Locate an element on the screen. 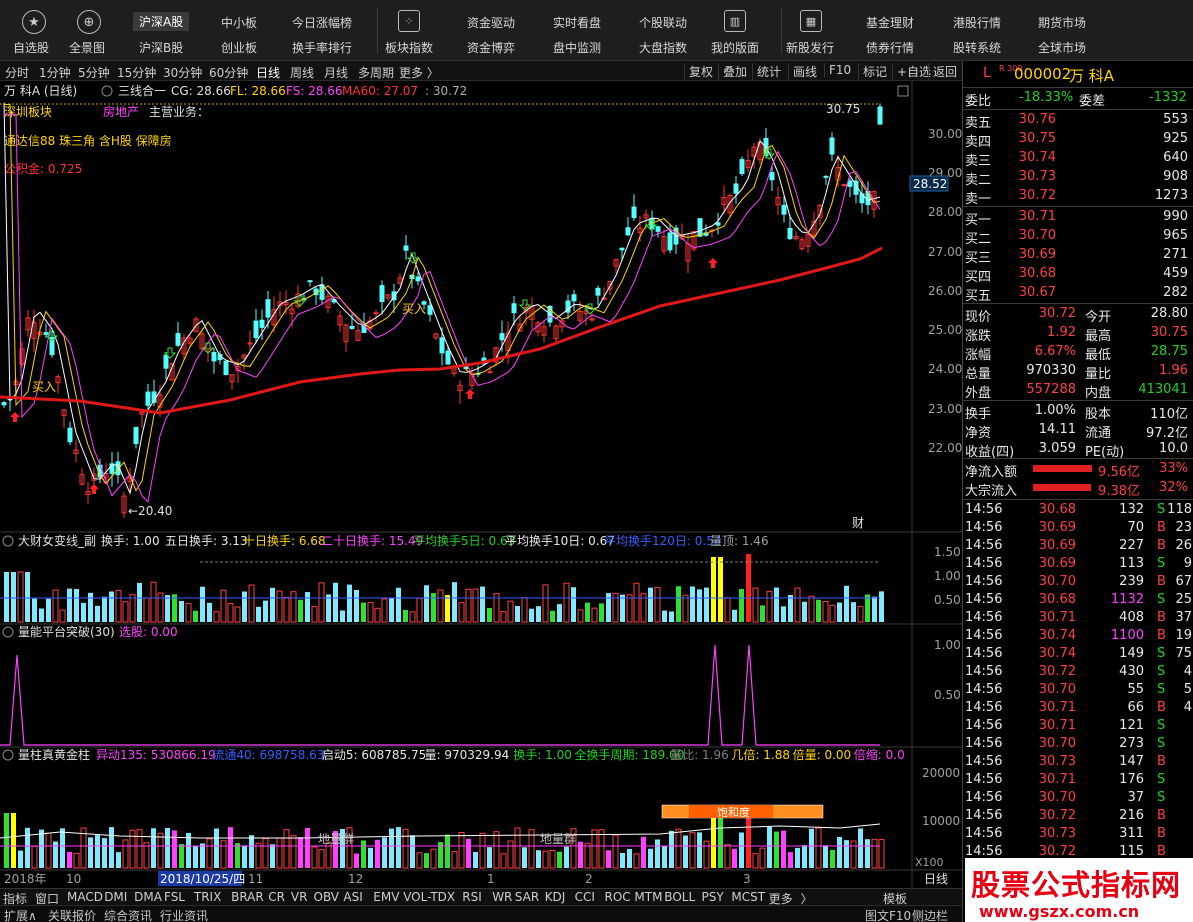 The width and height of the screenshot is (1193, 922). period-tab: 5分钟 is located at coordinates (94, 72).